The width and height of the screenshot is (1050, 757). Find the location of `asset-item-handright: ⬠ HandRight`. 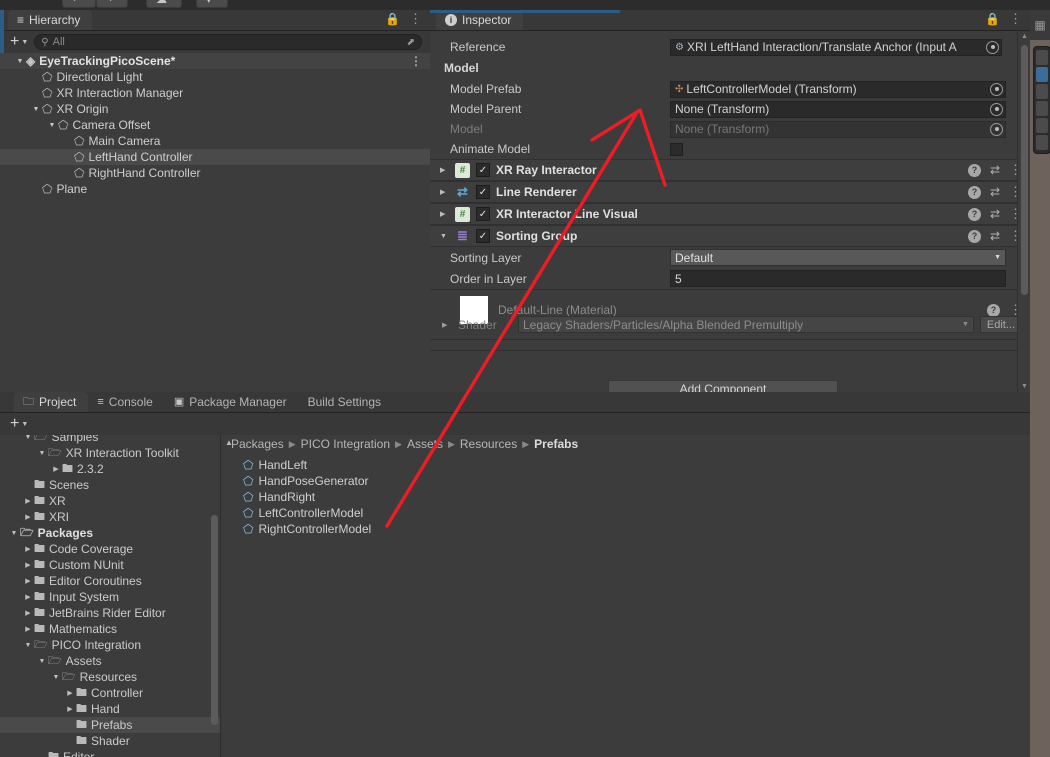

asset-item-handright: ⬠ HandRight is located at coordinates (625, 497).